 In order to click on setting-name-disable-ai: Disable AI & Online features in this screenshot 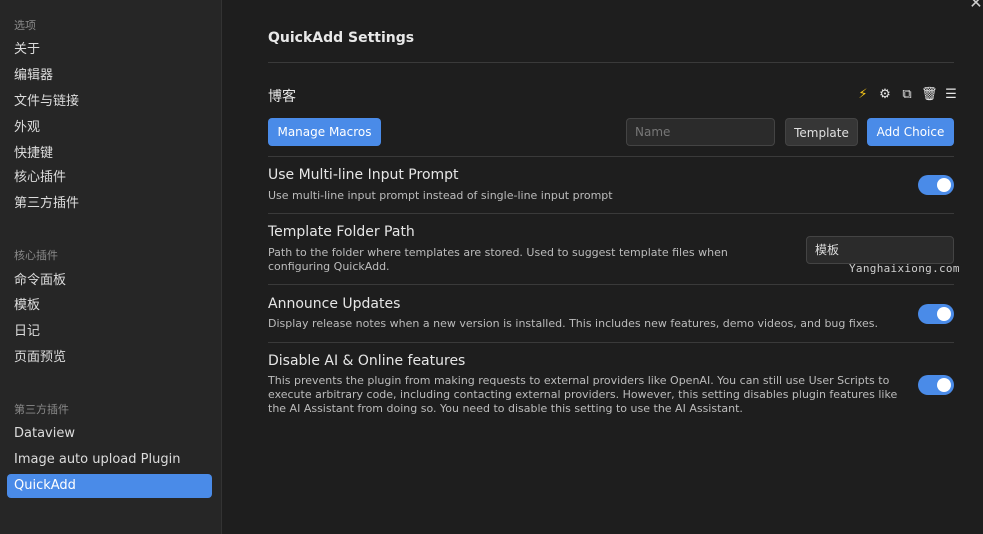, I will do `click(367, 361)`.